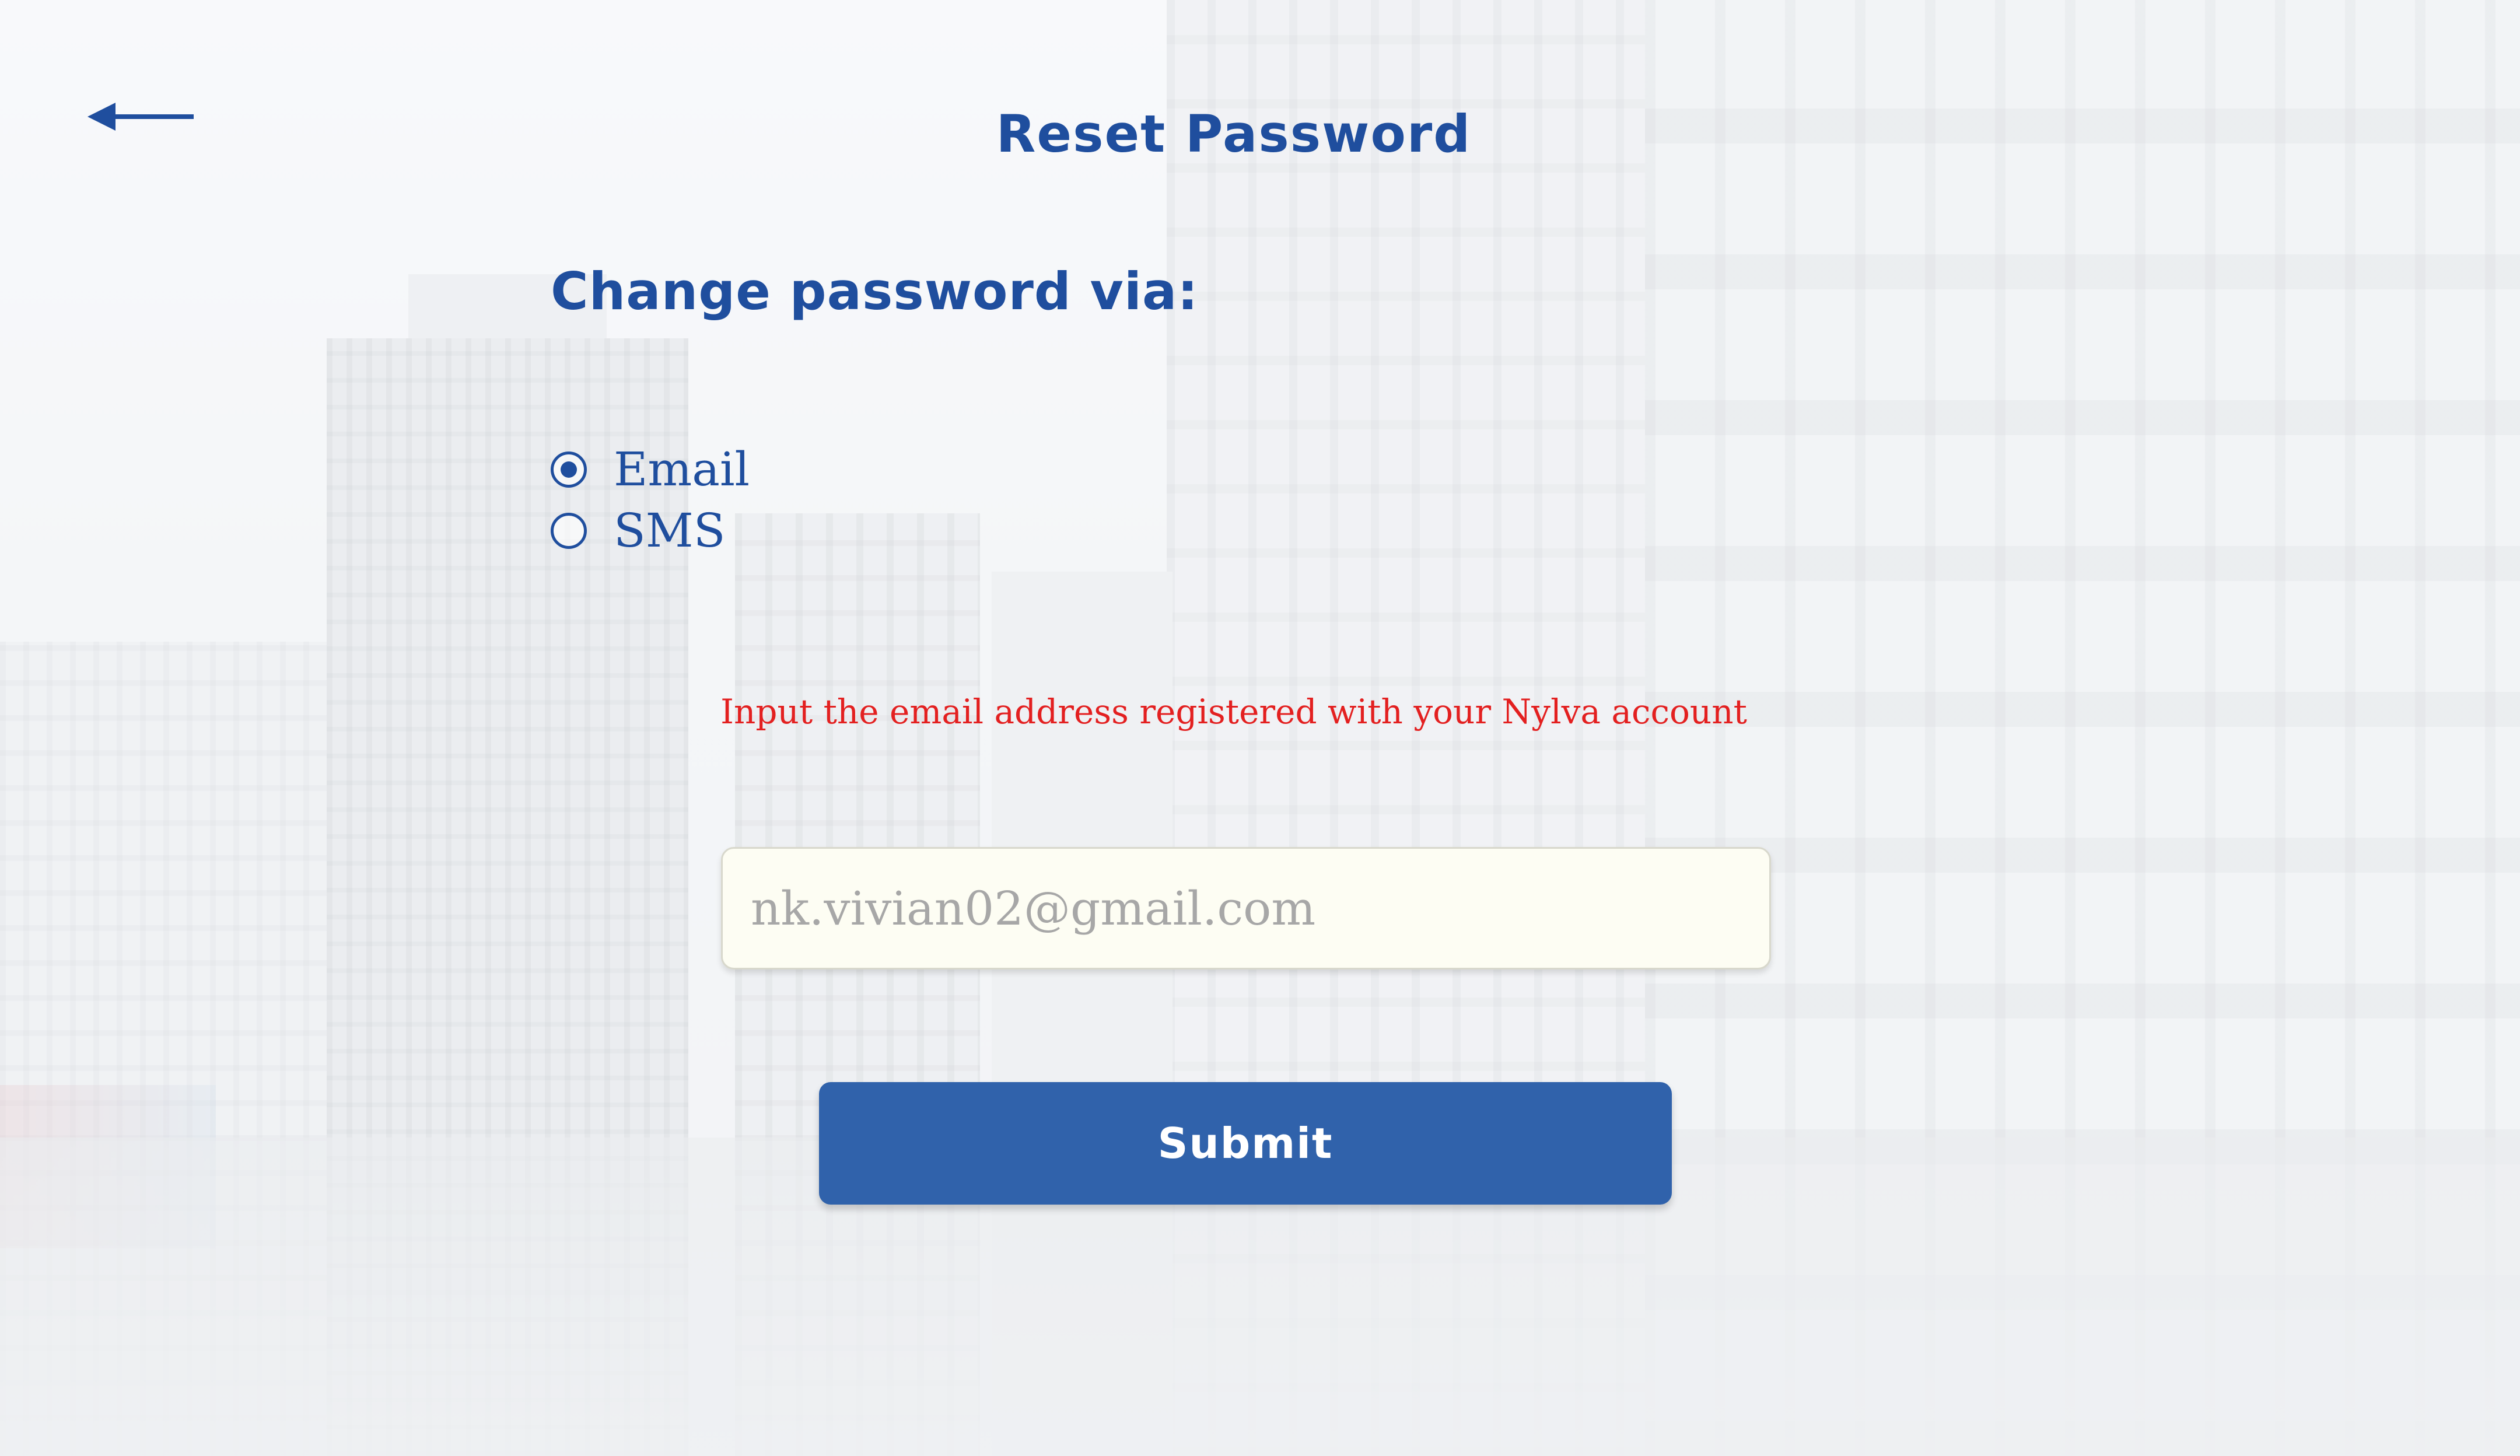 The width and height of the screenshot is (2520, 1456). I want to click on radio-label-email: Email, so click(682, 469).